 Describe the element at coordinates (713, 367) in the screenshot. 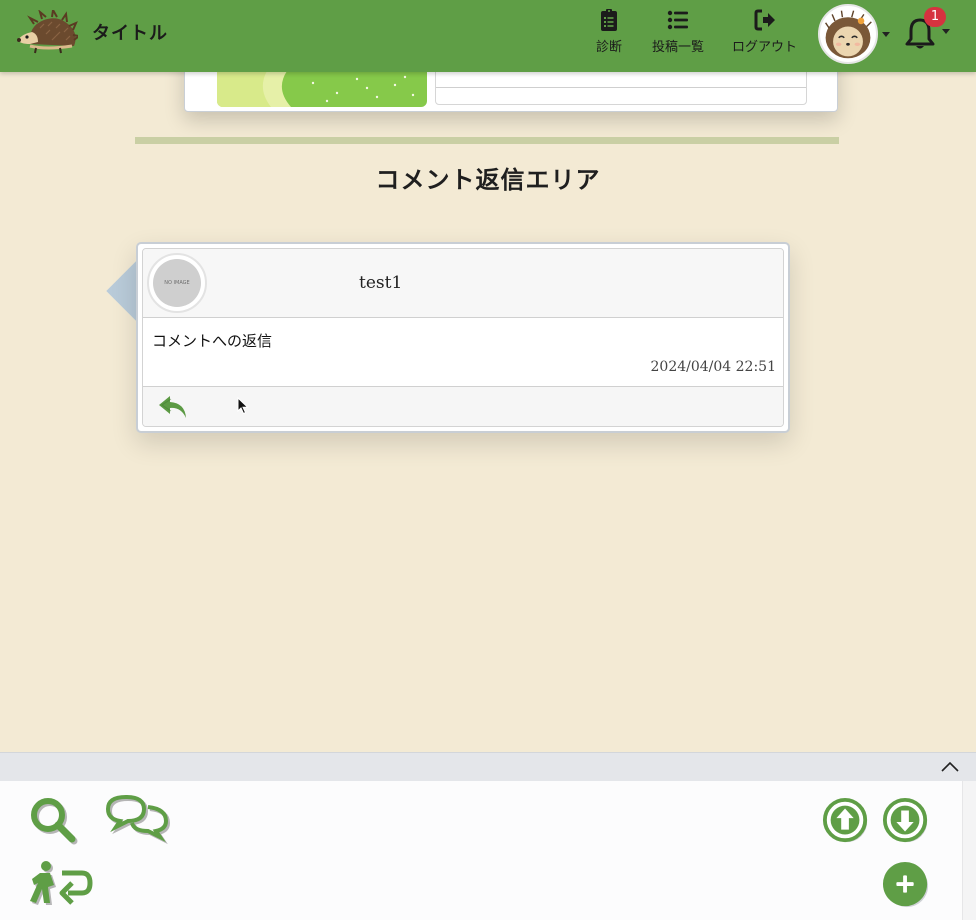

I see `comment-timestamp: 2024/04/04 22:51` at that location.